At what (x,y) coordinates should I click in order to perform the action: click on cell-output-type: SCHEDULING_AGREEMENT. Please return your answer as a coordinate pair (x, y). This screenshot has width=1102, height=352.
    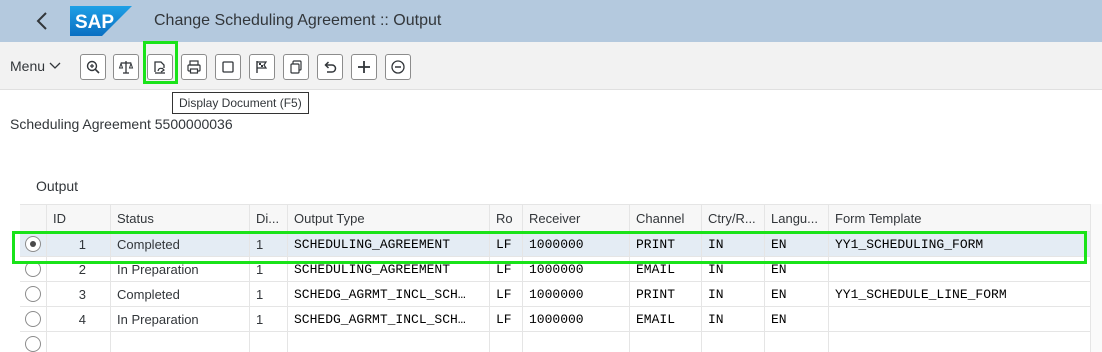
    Looking at the image, I should click on (388, 244).